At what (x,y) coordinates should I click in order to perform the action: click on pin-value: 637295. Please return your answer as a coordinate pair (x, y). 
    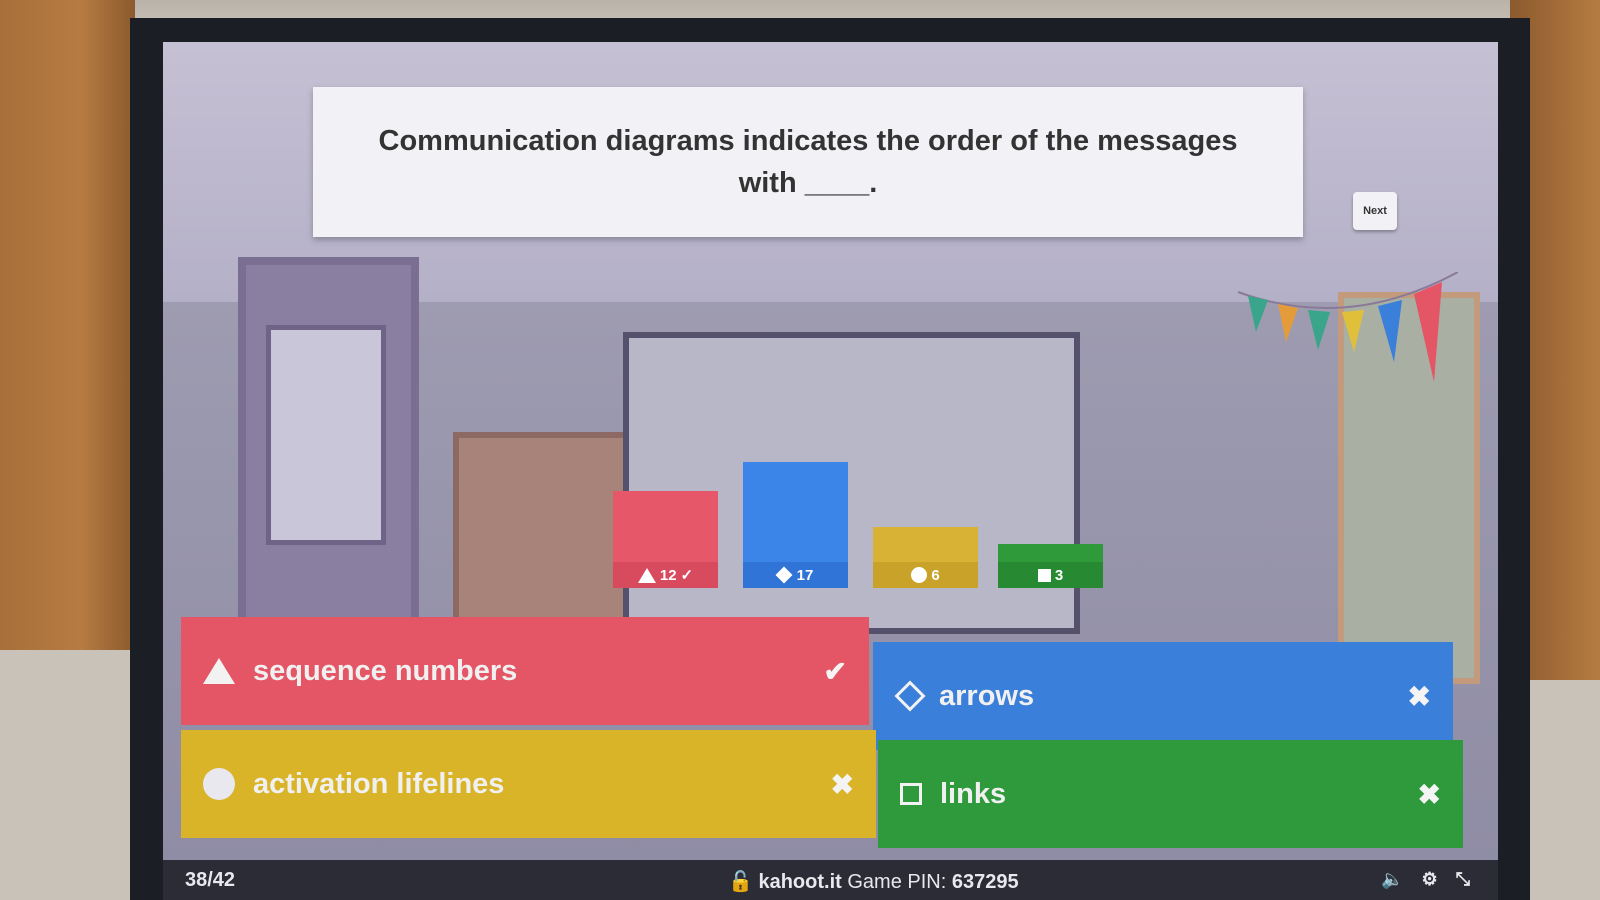
    Looking at the image, I should click on (985, 882).